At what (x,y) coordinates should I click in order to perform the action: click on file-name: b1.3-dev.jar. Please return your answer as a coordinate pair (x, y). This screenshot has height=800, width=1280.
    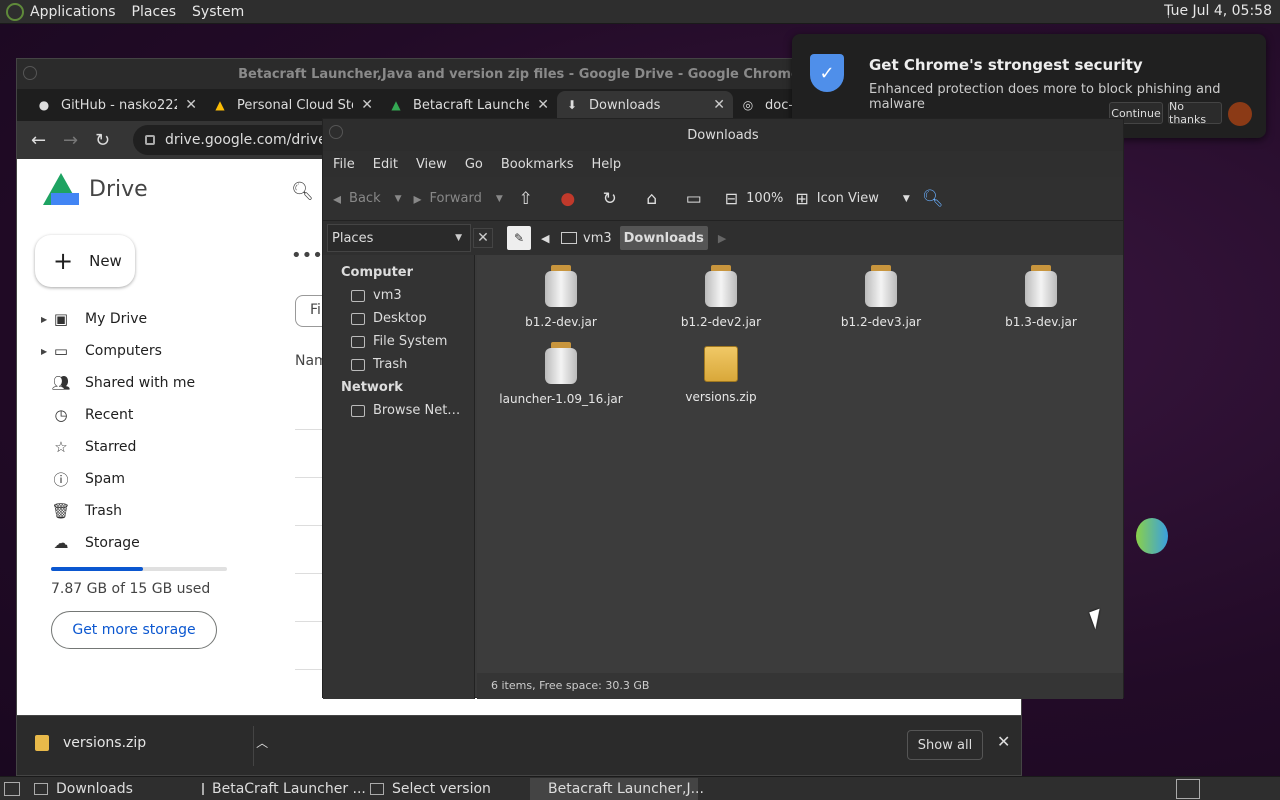
    Looking at the image, I should click on (1041, 322).